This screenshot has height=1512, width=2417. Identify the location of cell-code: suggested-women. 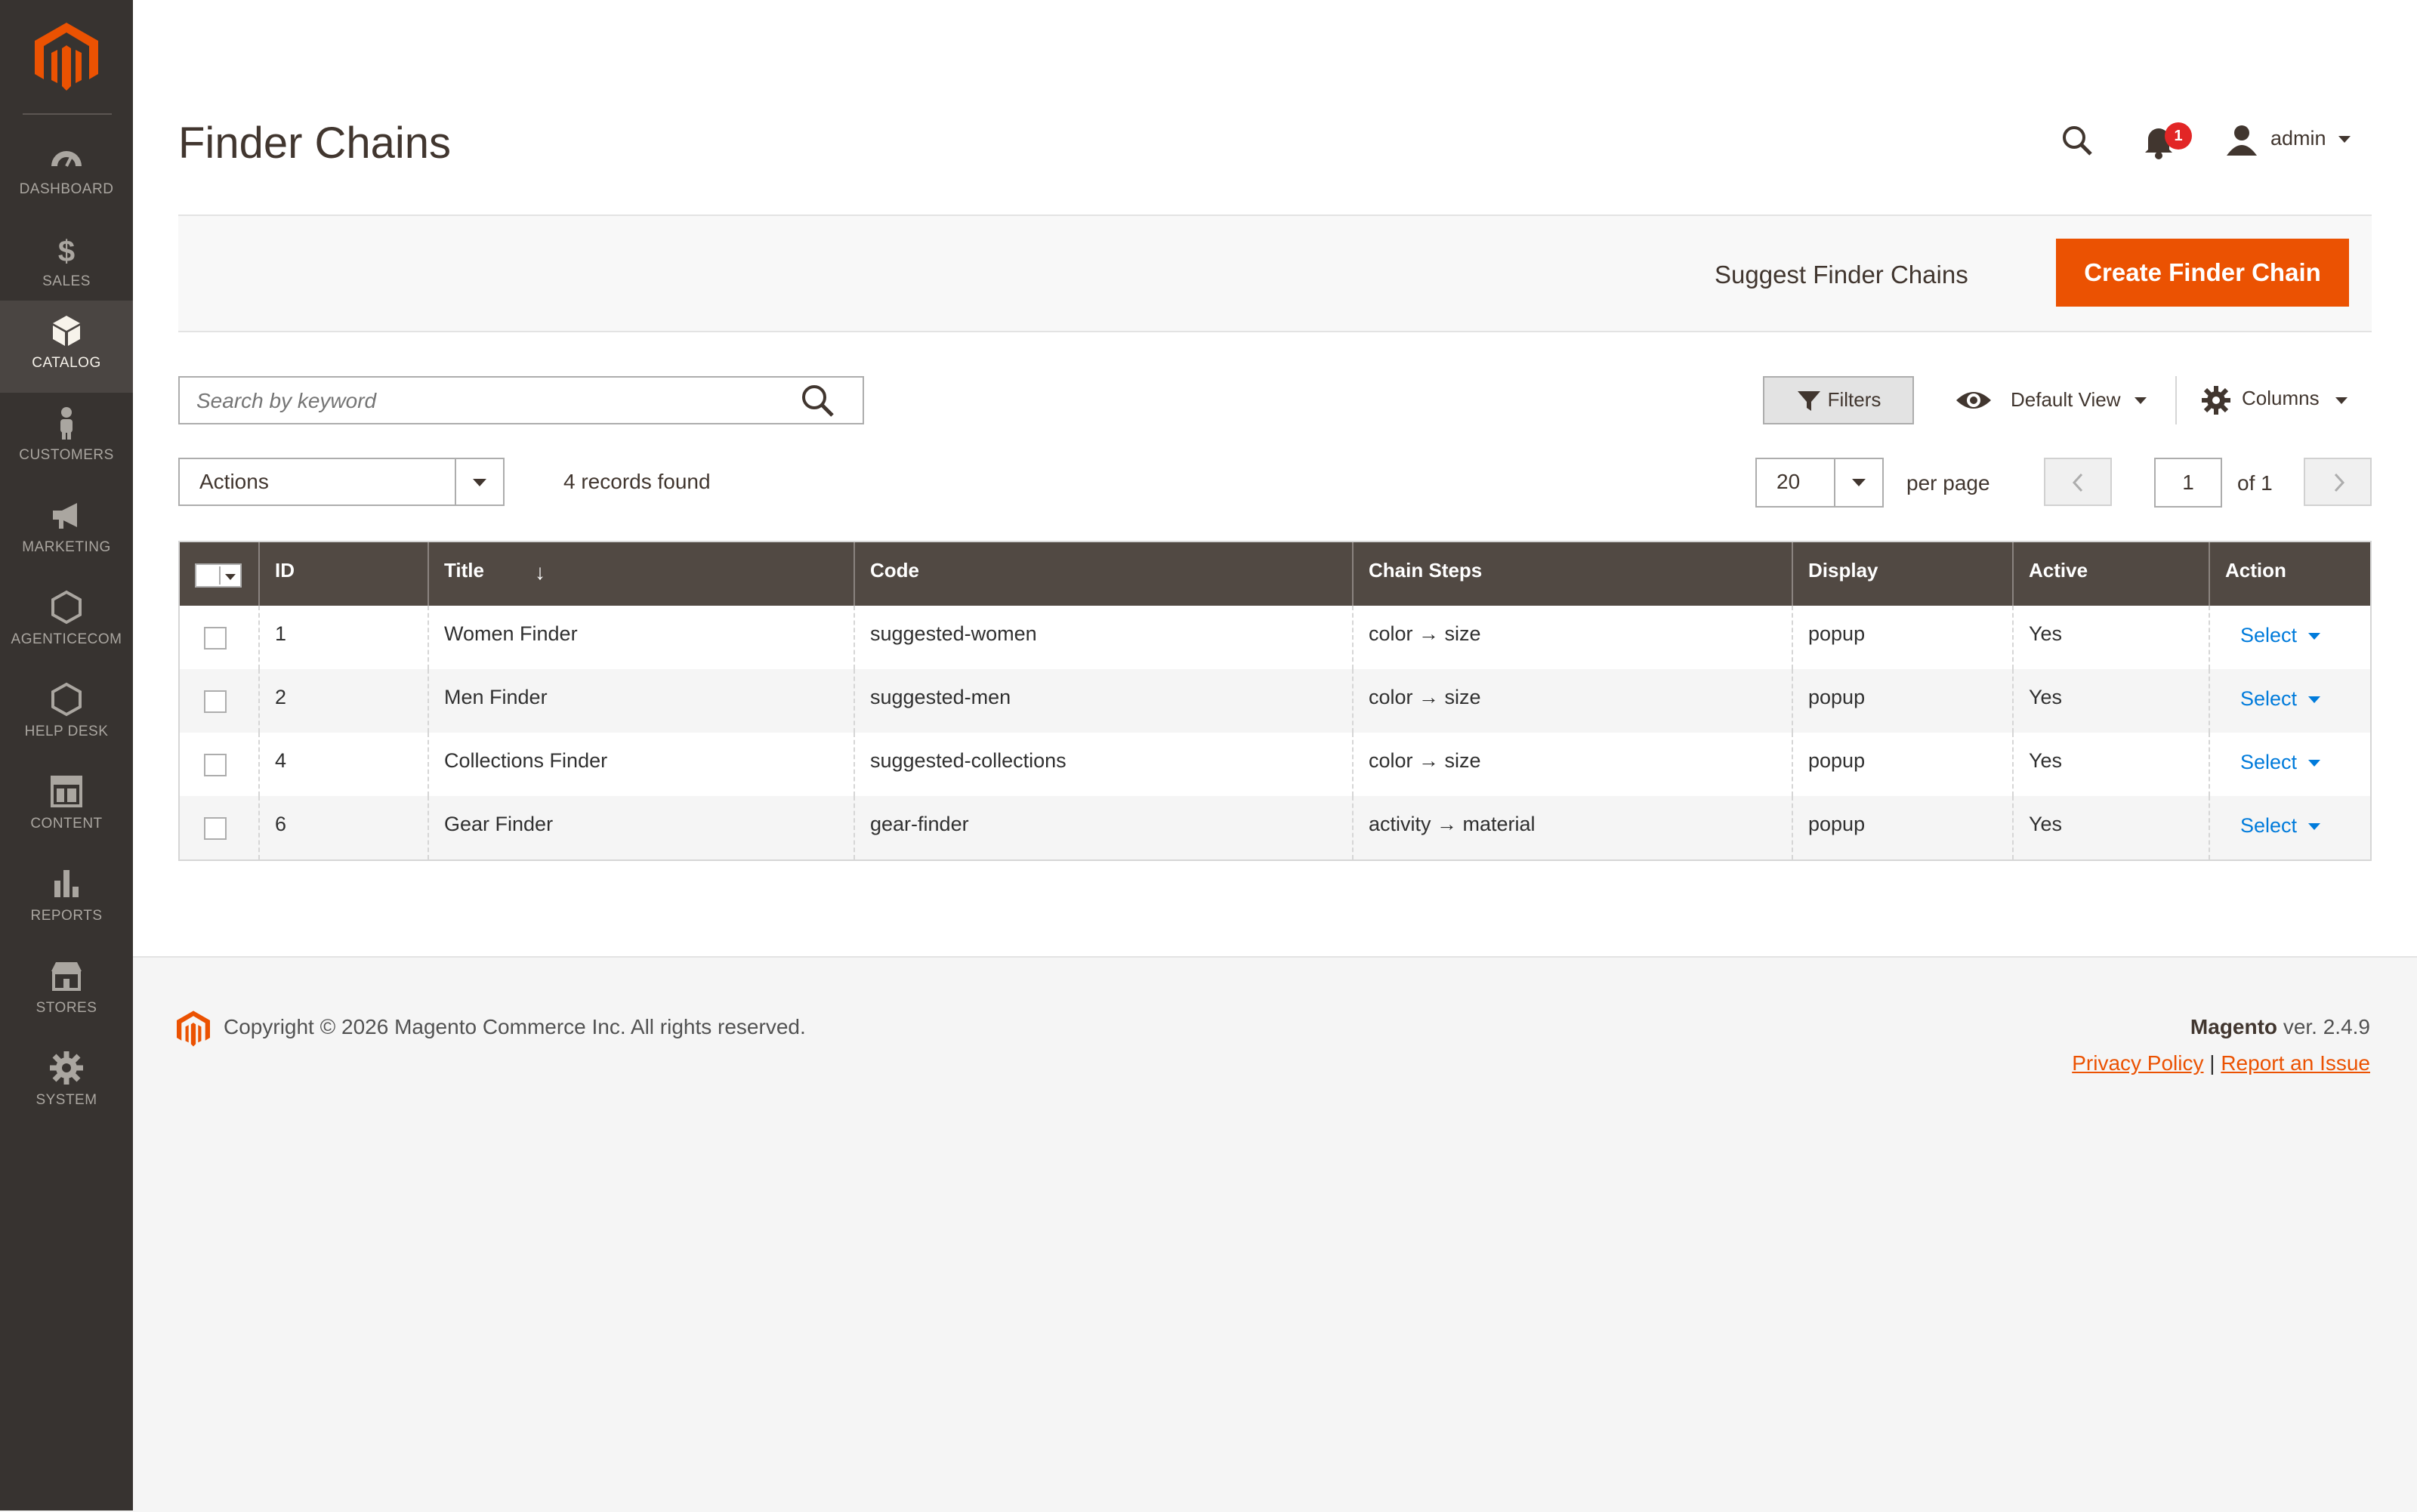
(1104, 637).